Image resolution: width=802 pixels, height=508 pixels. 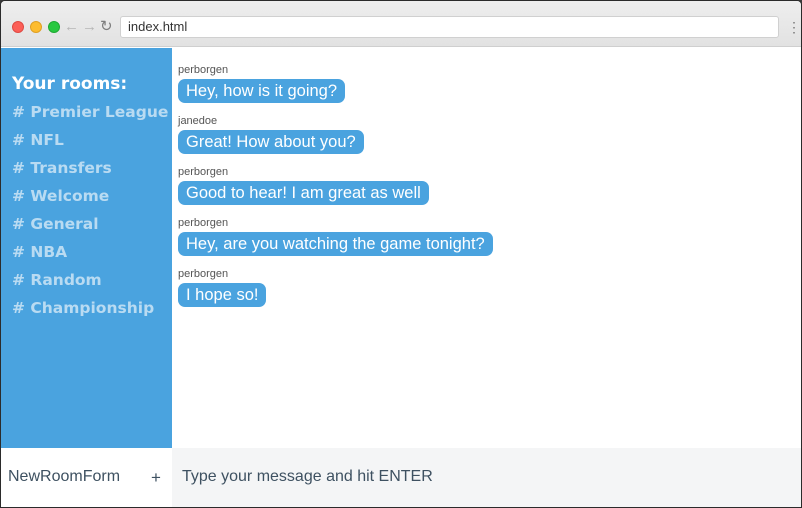 What do you see at coordinates (92, 311) in the screenshot?
I see `room-item: # Championship` at bounding box center [92, 311].